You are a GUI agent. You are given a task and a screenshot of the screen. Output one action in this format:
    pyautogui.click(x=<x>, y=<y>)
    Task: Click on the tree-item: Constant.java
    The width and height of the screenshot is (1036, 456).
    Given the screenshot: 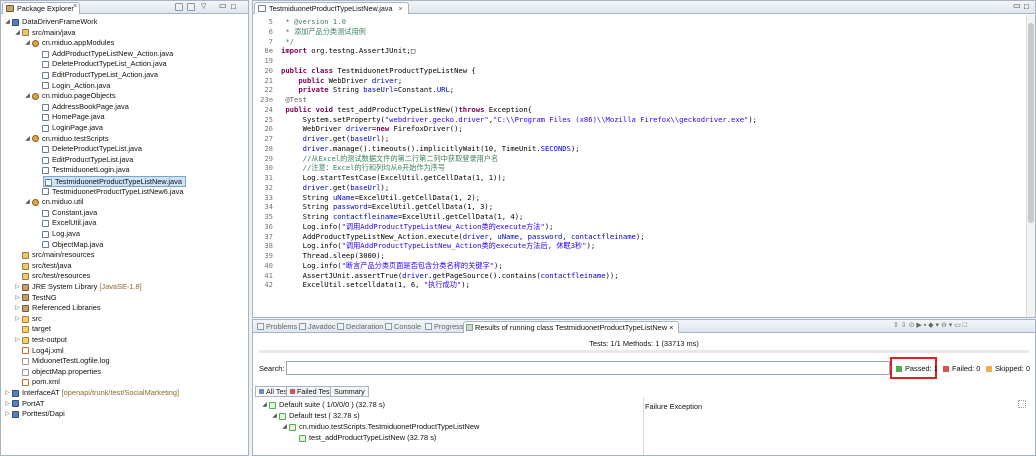 What is the action you would take?
    pyautogui.click(x=124, y=213)
    